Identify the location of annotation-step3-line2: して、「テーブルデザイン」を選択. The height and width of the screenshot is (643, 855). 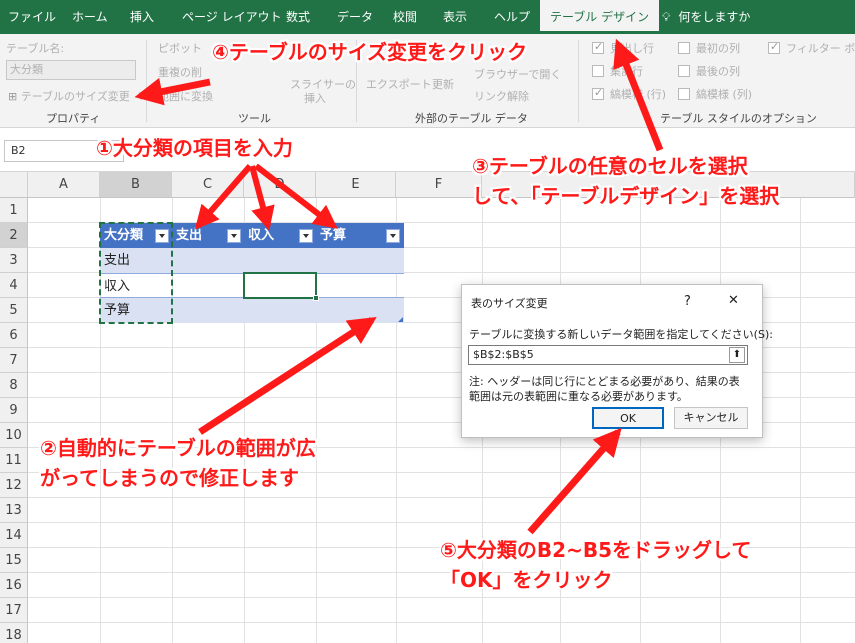
(626, 196).